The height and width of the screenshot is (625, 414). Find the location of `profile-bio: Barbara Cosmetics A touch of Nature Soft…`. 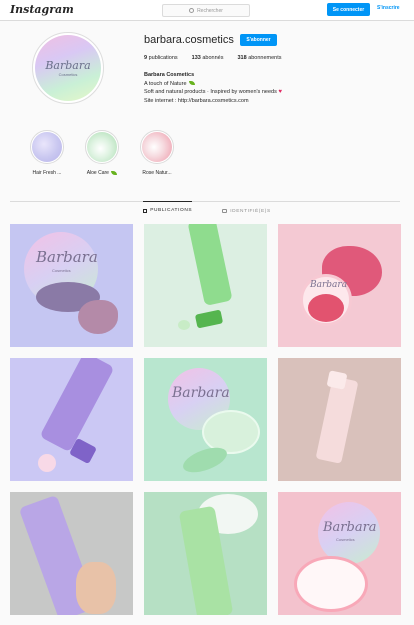

profile-bio: Barbara Cosmetics A touch of Nature Soft… is located at coordinates (213, 88).